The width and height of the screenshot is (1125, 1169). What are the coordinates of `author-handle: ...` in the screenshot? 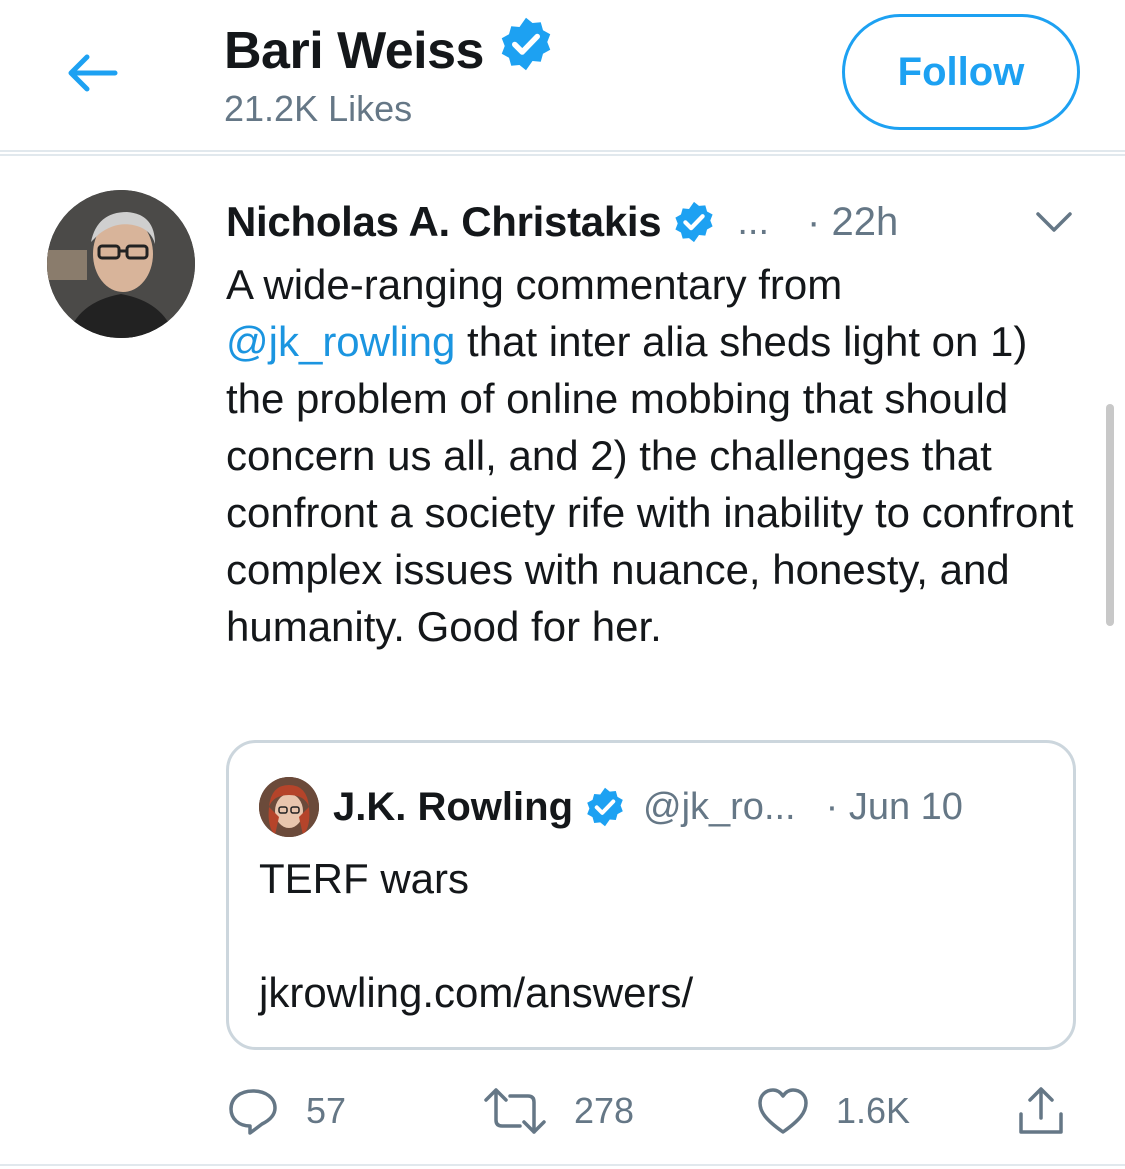 It's located at (753, 222).